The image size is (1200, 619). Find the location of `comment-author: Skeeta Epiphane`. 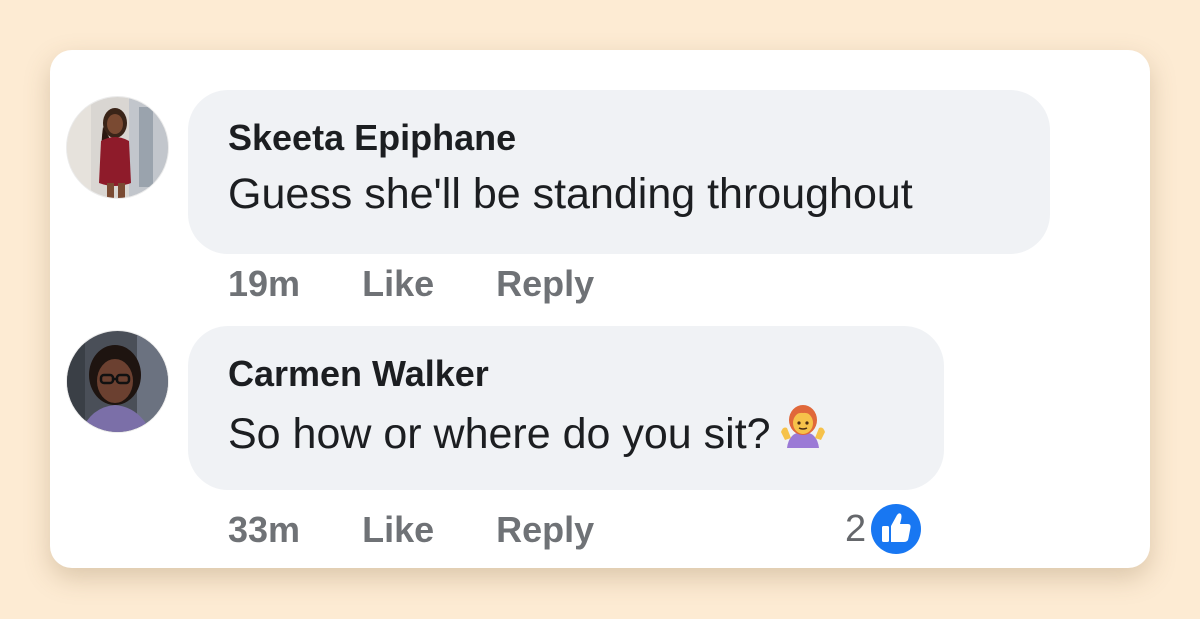

comment-author: Skeeta Epiphane is located at coordinates (619, 138).